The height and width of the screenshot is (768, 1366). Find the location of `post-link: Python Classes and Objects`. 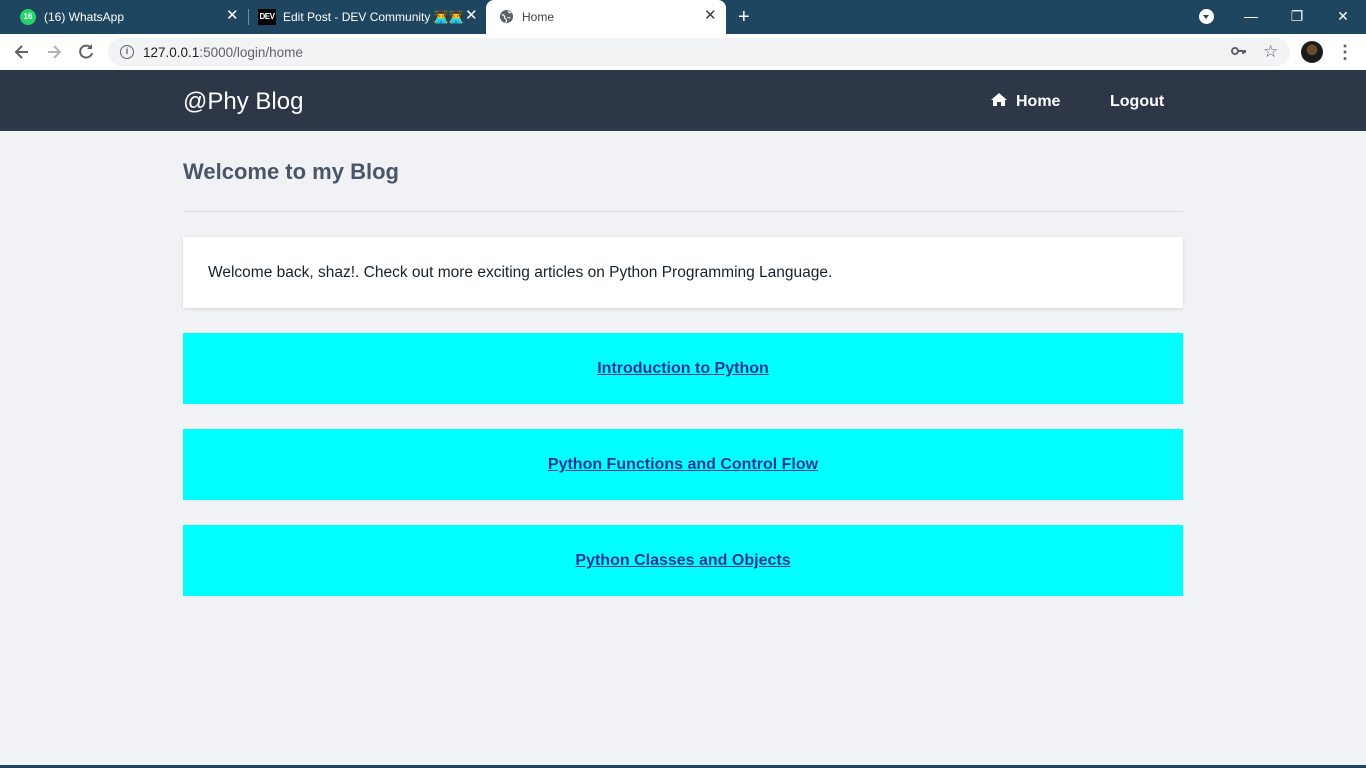

post-link: Python Classes and Objects is located at coordinates (682, 561).